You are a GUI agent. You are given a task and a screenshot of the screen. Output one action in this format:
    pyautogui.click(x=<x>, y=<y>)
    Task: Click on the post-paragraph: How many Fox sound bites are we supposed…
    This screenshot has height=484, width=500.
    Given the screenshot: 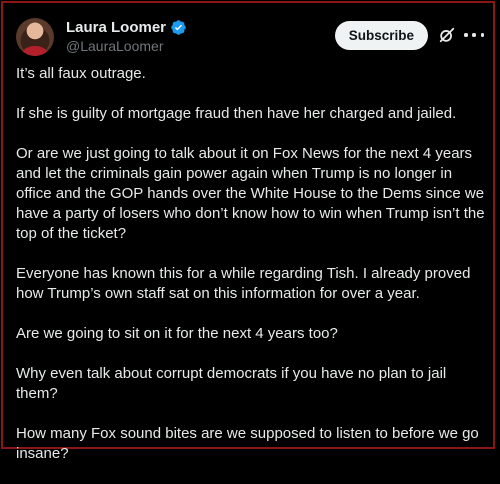 What is the action you would take?
    pyautogui.click(x=247, y=443)
    